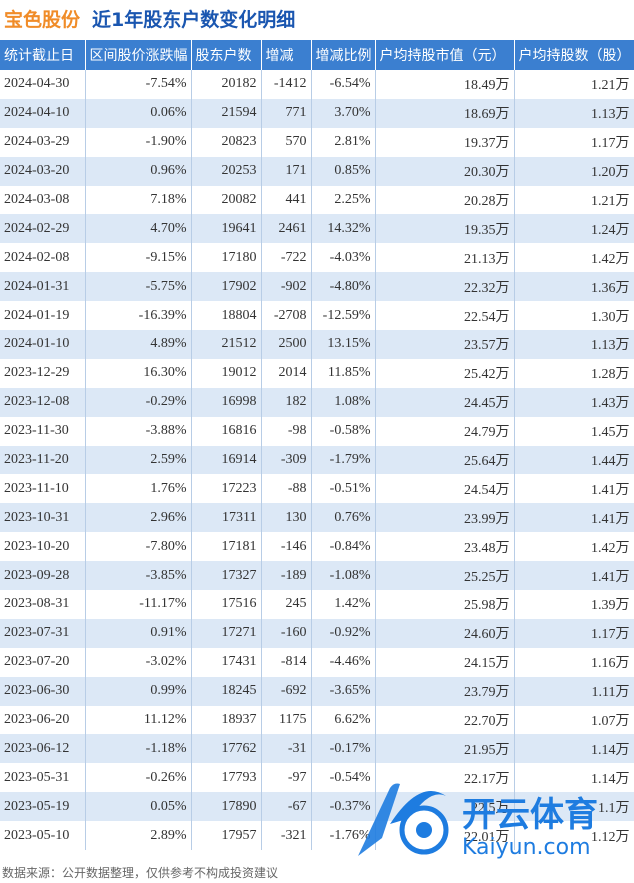 The width and height of the screenshot is (634, 883). Describe the element at coordinates (286, 778) in the screenshot. I see `table-cell: -97` at that location.